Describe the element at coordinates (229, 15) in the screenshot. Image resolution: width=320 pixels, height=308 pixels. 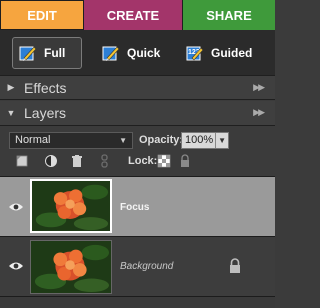
I see `tab-share: SHARE` at that location.